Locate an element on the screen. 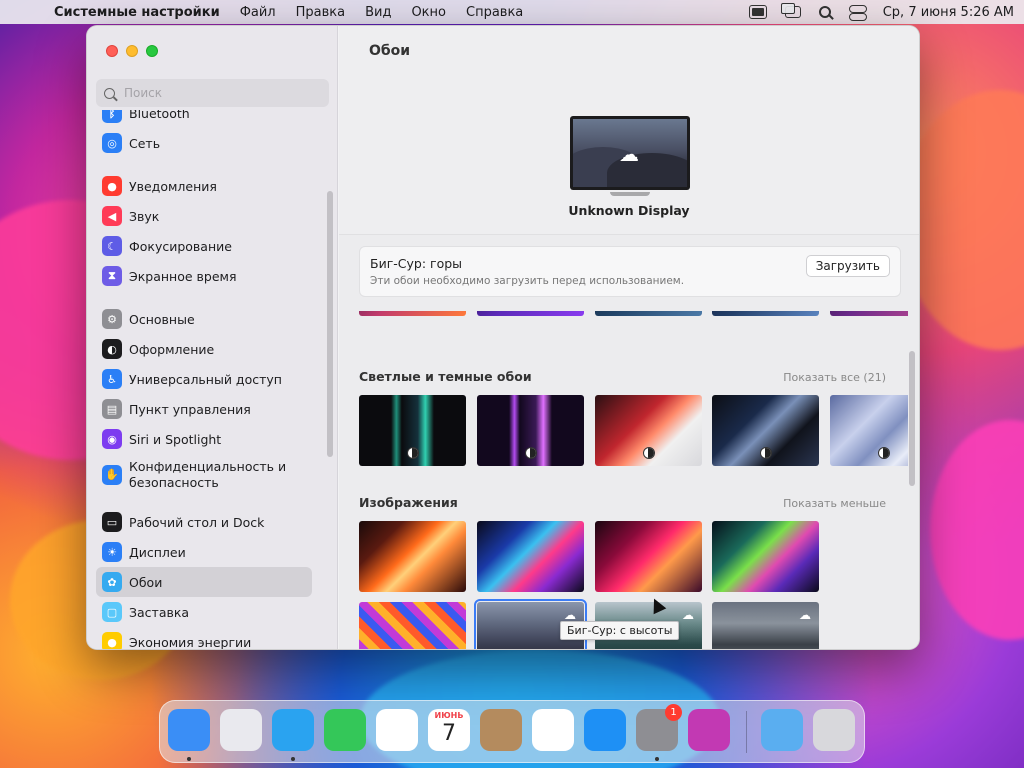  battery-icon is located at coordinates (757, 12).